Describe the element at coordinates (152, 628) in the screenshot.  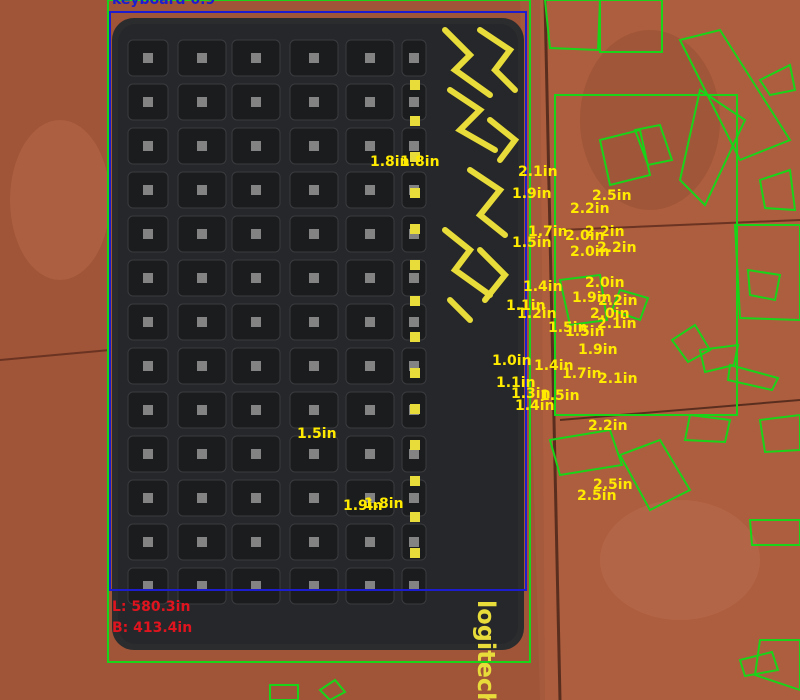
I see `breadth-label: B: 413.4in` at that location.